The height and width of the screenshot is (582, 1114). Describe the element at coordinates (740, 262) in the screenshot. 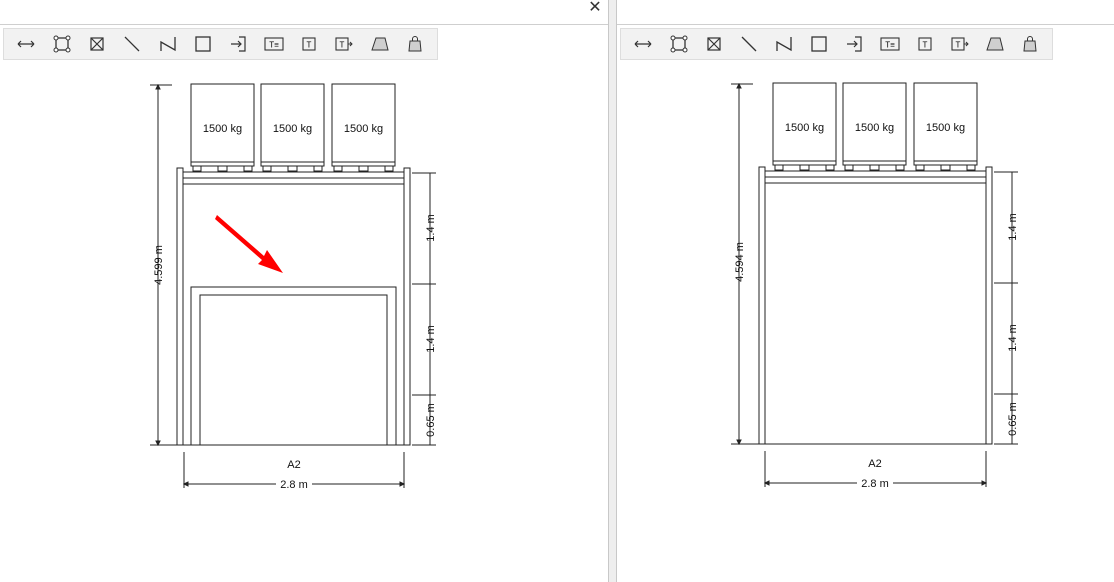

I see `height-dimension-label: 4.594 m` at that location.